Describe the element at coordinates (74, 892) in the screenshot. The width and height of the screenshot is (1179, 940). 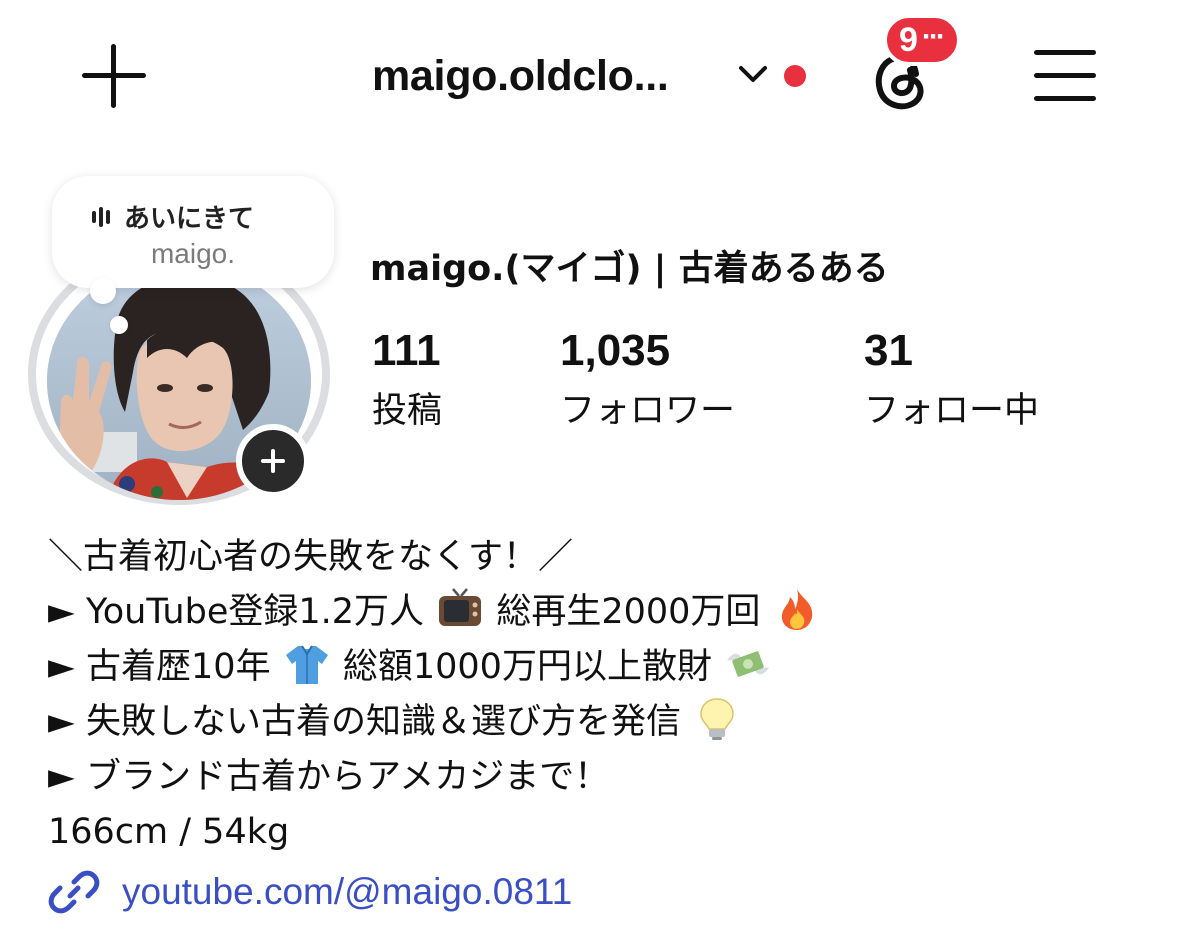
I see `link-icon` at that location.